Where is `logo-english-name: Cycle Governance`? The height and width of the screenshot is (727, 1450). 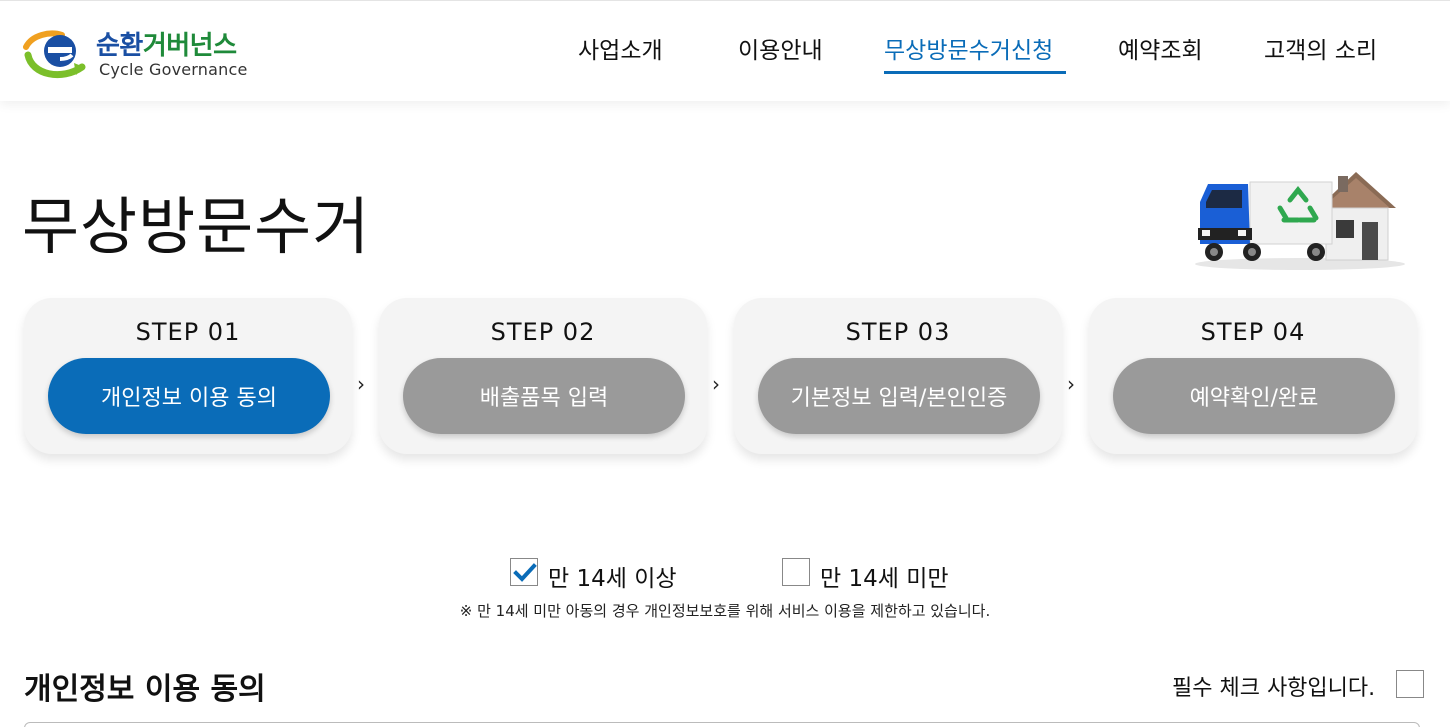 logo-english-name: Cycle Governance is located at coordinates (173, 69).